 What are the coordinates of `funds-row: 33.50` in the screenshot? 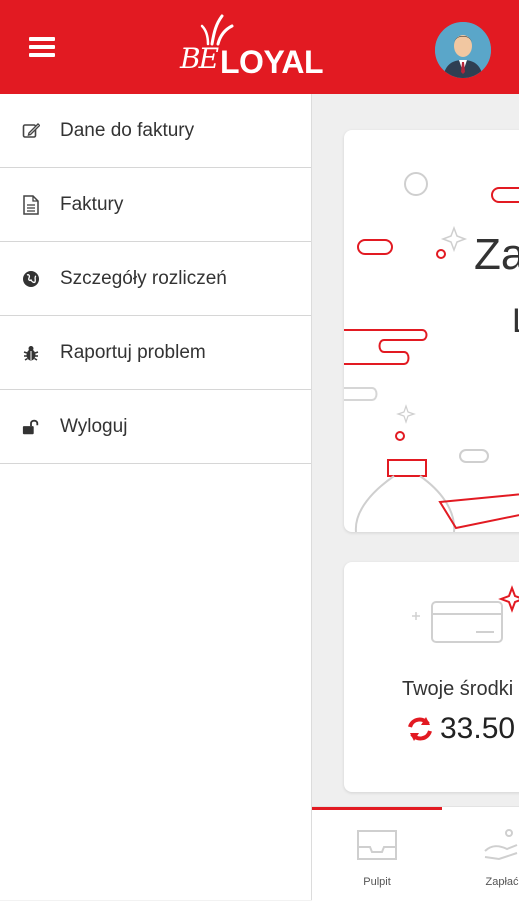 It's located at (460, 729).